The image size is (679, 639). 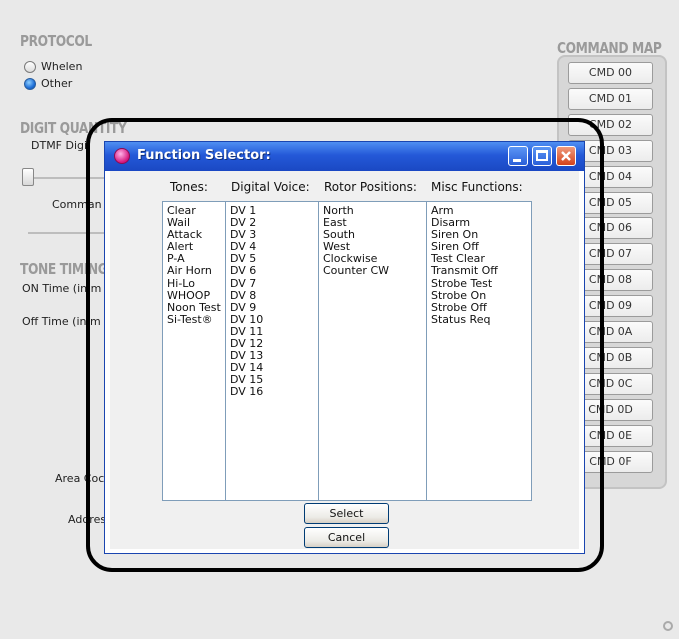 I want to click on other-label: Other, so click(x=57, y=83).